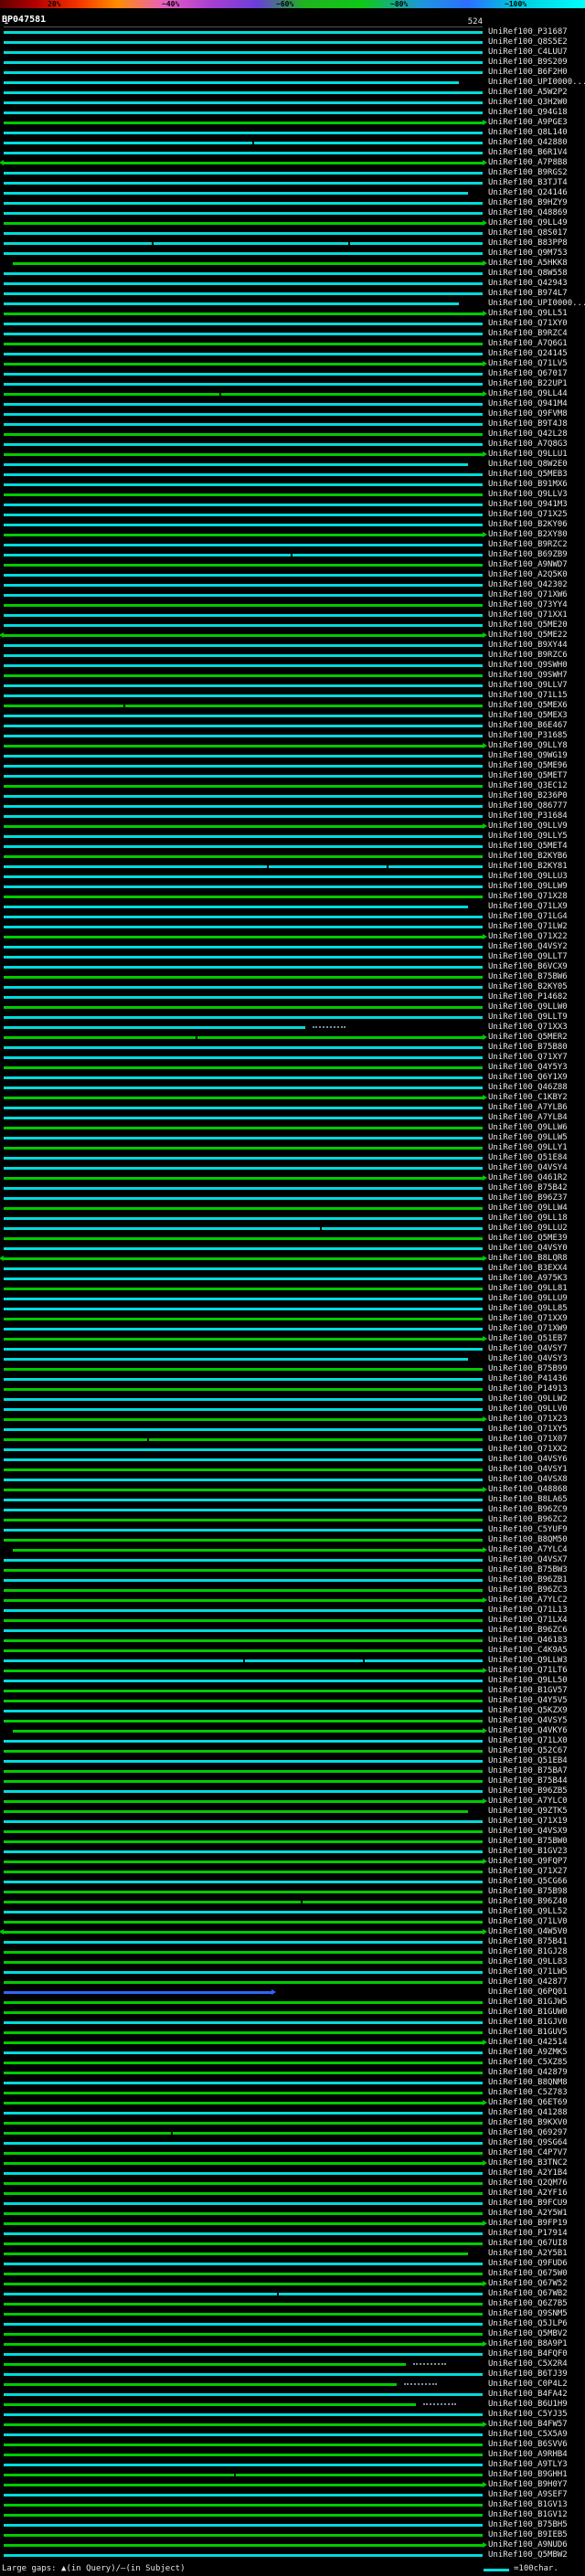 Image resolution: width=585 pixels, height=2576 pixels. I want to click on hit-label: UniRef100_B2KY05, so click(528, 987).